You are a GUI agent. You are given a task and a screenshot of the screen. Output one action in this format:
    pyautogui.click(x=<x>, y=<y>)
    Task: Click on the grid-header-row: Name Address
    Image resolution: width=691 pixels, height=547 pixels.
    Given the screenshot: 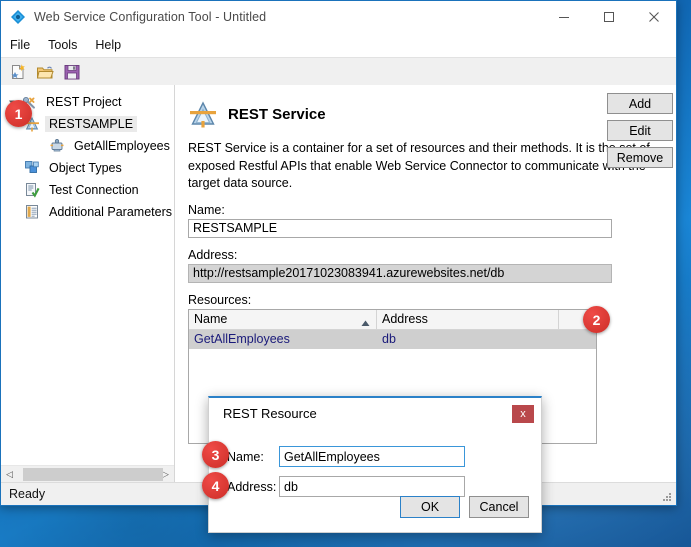 What is the action you would take?
    pyautogui.click(x=392, y=319)
    